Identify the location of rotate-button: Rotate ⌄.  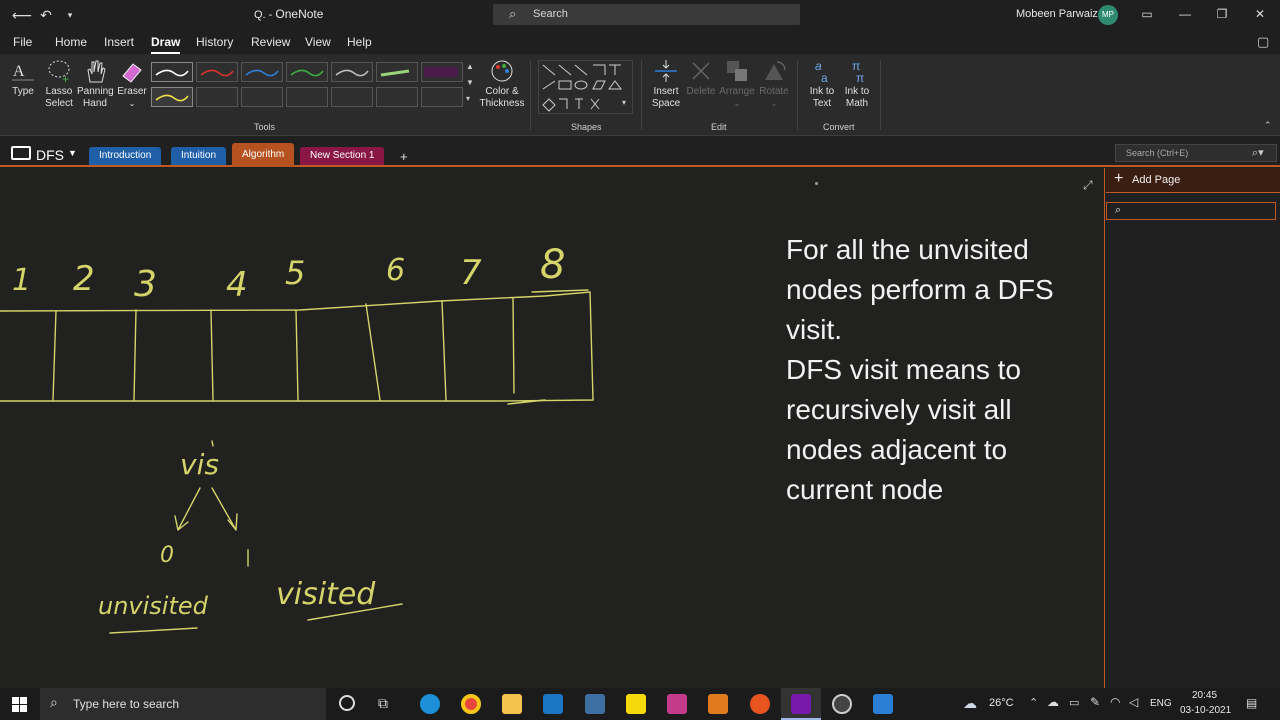
(774, 84).